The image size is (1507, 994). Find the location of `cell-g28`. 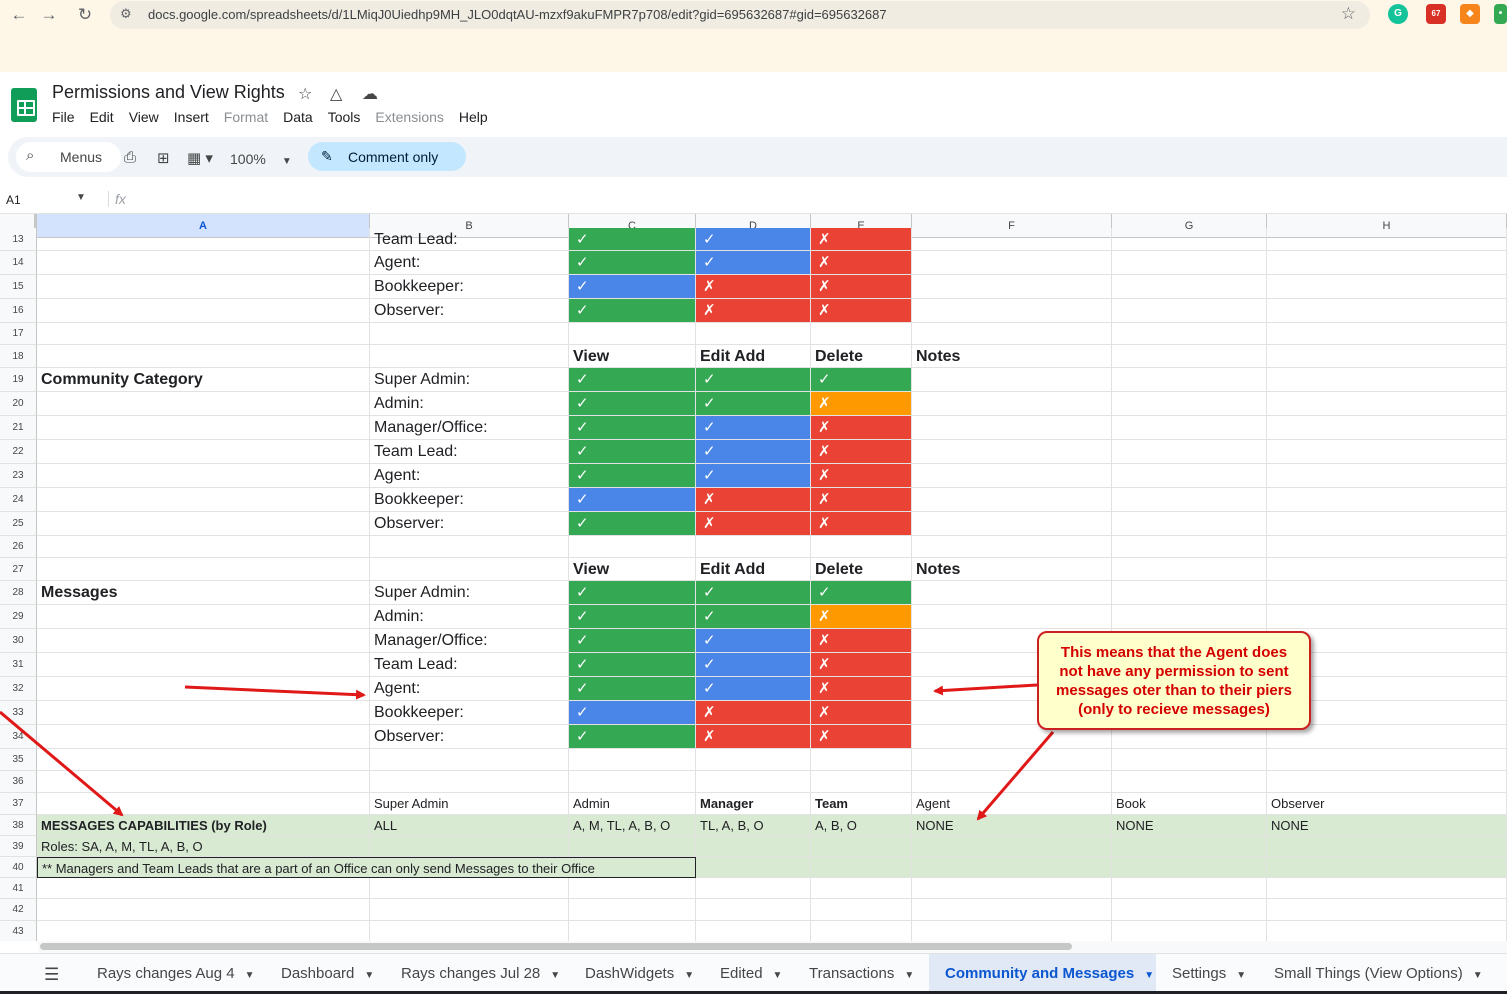

cell-g28 is located at coordinates (1189, 593).